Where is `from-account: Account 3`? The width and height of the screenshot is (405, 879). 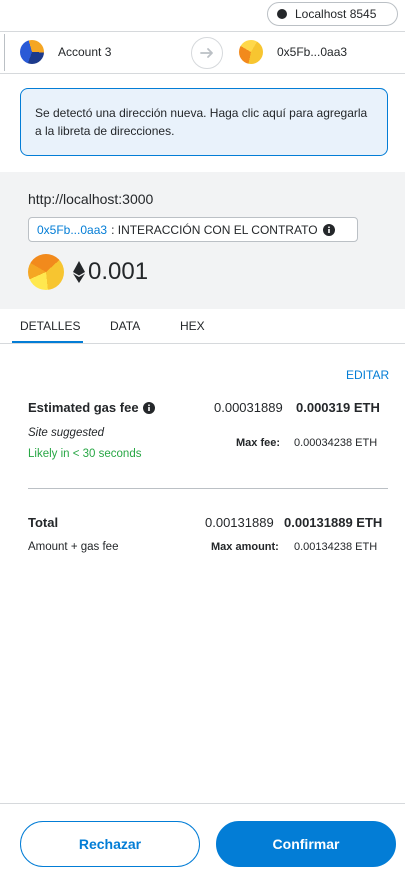
from-account: Account 3 is located at coordinates (65, 52).